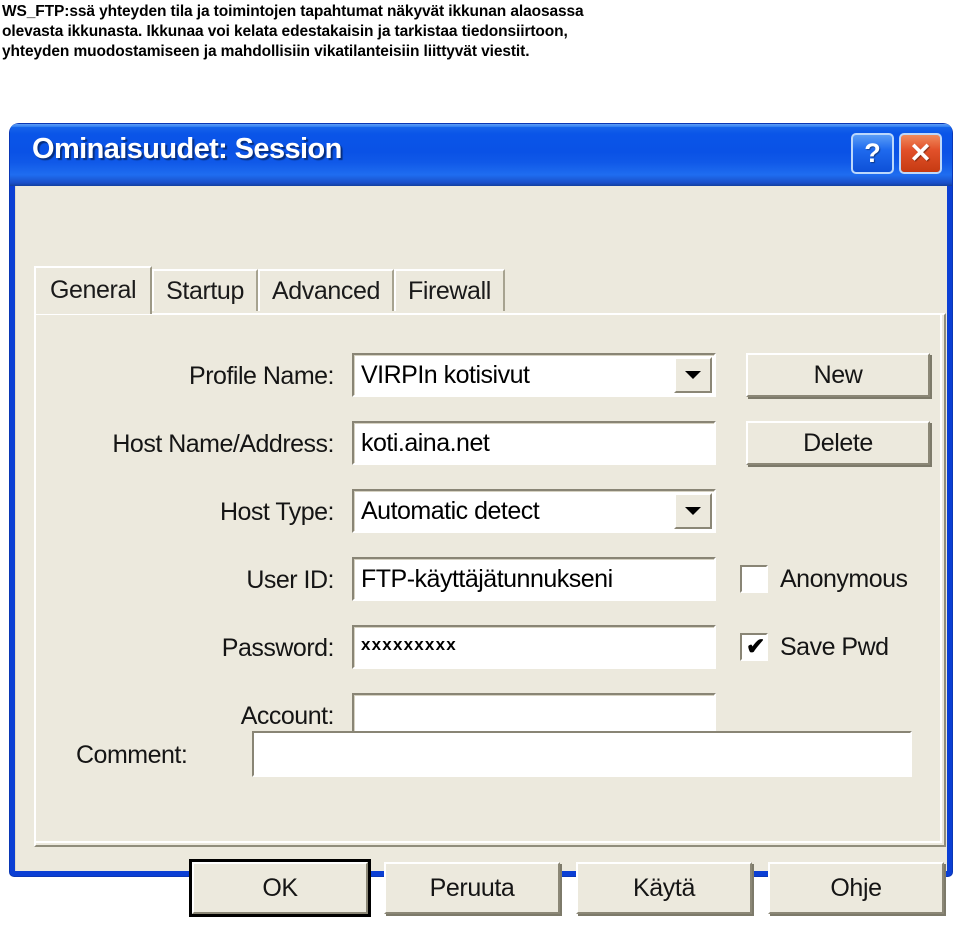 The height and width of the screenshot is (932, 960). I want to click on tab-firewall: Firewall, so click(449, 290).